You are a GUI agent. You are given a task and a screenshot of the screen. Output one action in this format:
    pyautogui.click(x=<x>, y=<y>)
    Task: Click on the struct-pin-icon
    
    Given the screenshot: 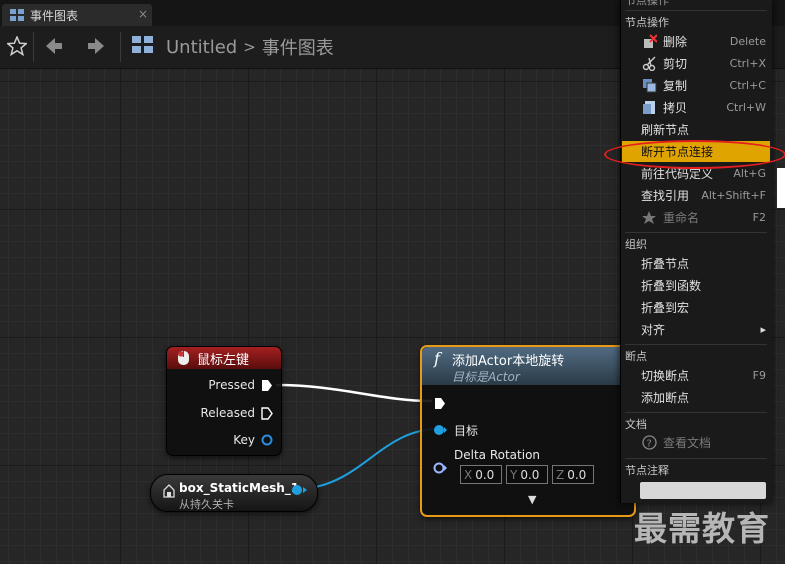 What is the action you would take?
    pyautogui.click(x=267, y=440)
    